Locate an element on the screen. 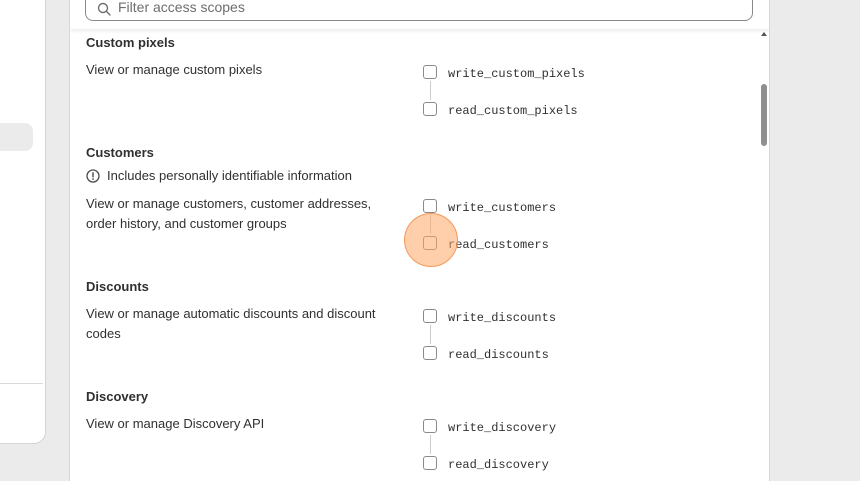 Image resolution: width=860 pixels, height=481 pixels. scroll-thumb is located at coordinates (764, 115).